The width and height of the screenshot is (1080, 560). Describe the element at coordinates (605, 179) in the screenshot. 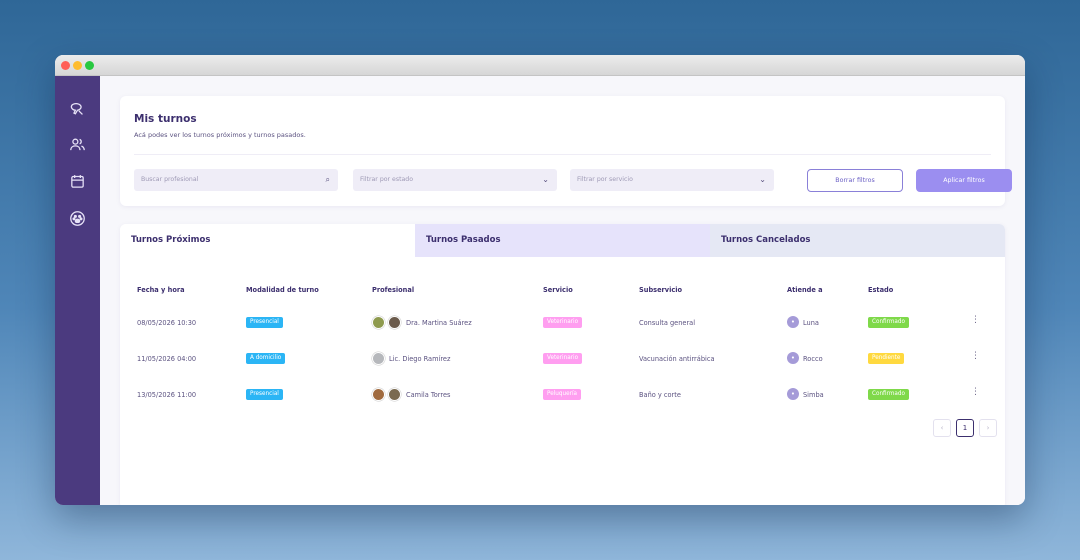

I see `service-filter-placeholder: Filtrar por servicio` at that location.